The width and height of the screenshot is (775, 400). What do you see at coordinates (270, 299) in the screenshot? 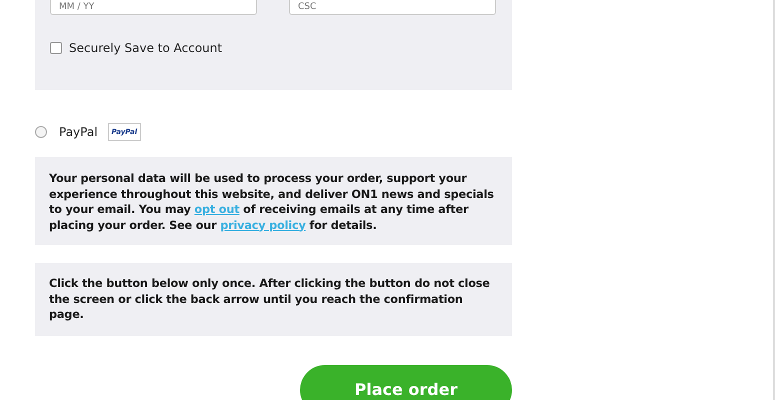
I see `click-notice-text: Click the button below only once. After clicking the button do not close the screen or click the back arrow until you reach the confirmation page.` at bounding box center [270, 299].